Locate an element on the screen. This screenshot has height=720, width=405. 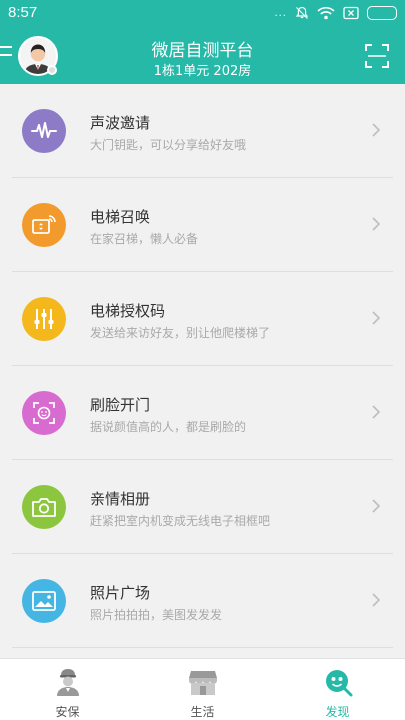
feature-description: 赶紧把室内机变成无线电子相框吧 is located at coordinates (180, 521).